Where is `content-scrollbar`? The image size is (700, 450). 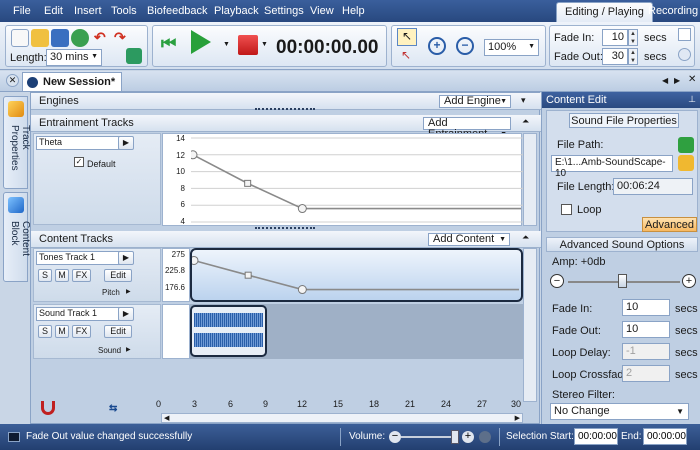
content-scrollbar is located at coordinates (530, 325).